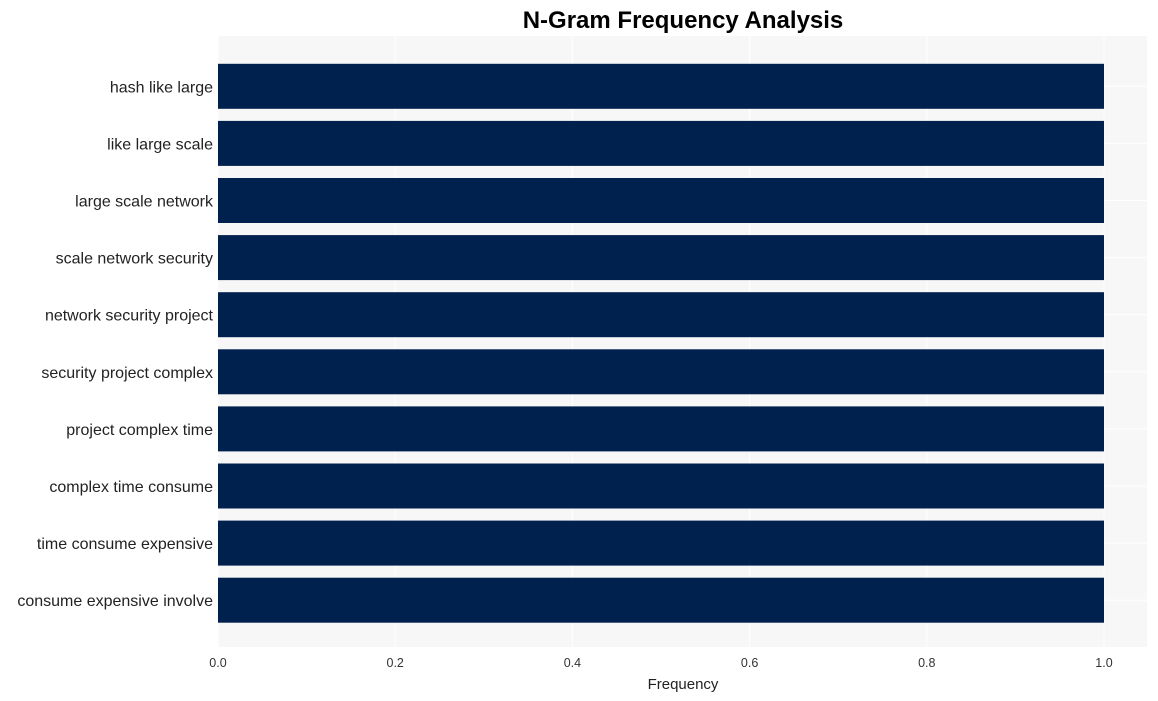  What do you see at coordinates (749, 663) in the screenshot?
I see `x-tick-label: 0.6` at bounding box center [749, 663].